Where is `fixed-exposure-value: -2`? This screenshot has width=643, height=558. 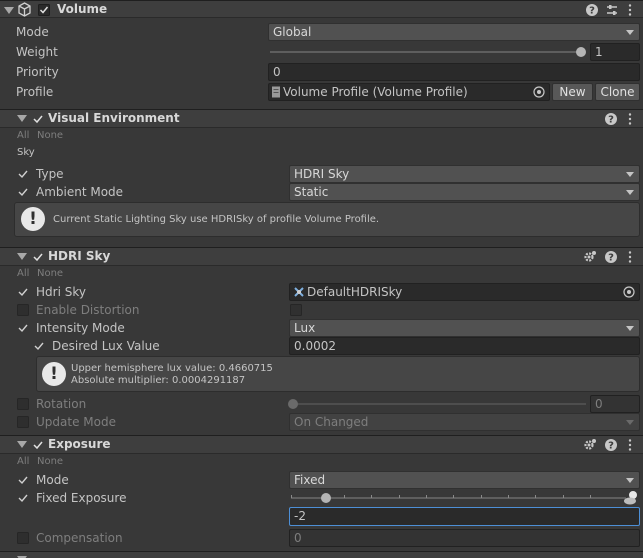 fixed-exposure-value: -2 is located at coordinates (300, 516).